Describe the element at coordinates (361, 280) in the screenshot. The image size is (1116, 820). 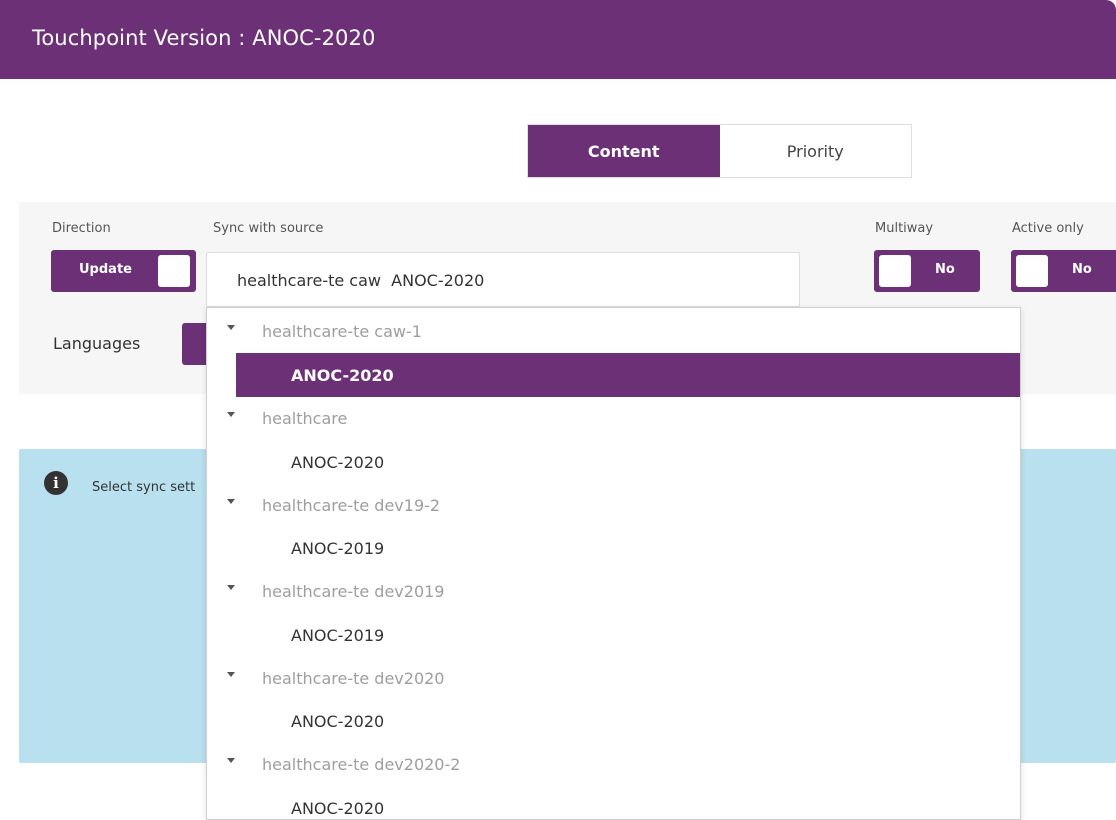
I see `sync-source-value: healthcare-te caw ANOC-2020` at that location.